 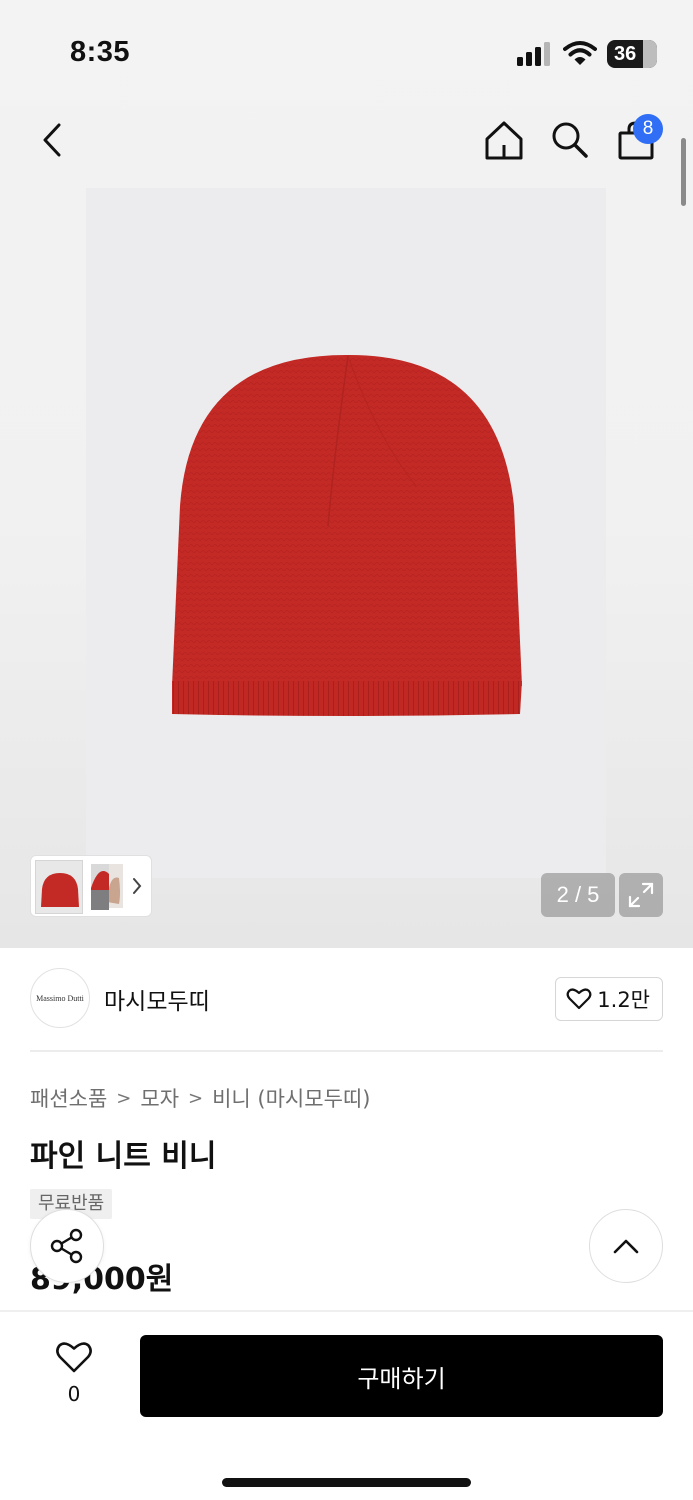 I want to click on bottom-action-bar: 0 구매하기, so click(x=346, y=1405).